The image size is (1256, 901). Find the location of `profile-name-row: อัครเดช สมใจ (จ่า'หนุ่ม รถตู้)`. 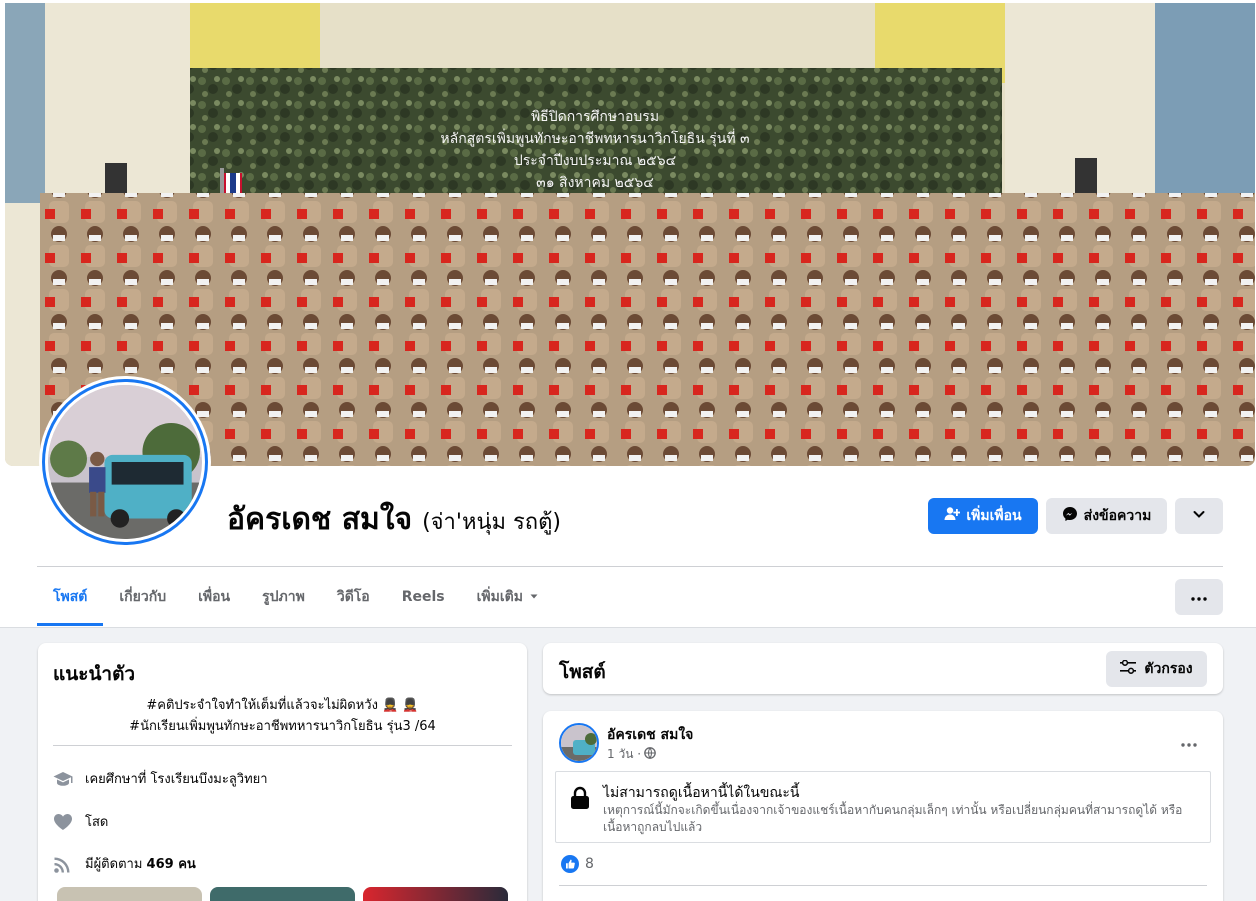

profile-name-row: อัครเดช สมใจ (จ่า'หนุ่ม รถตู้) is located at coordinates (394, 519).